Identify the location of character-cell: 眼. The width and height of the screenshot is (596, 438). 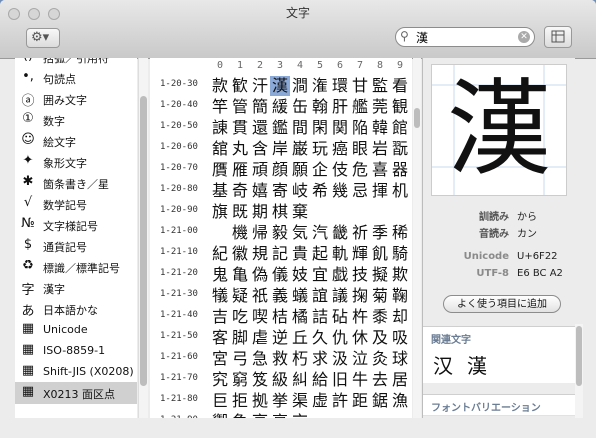
(360, 149).